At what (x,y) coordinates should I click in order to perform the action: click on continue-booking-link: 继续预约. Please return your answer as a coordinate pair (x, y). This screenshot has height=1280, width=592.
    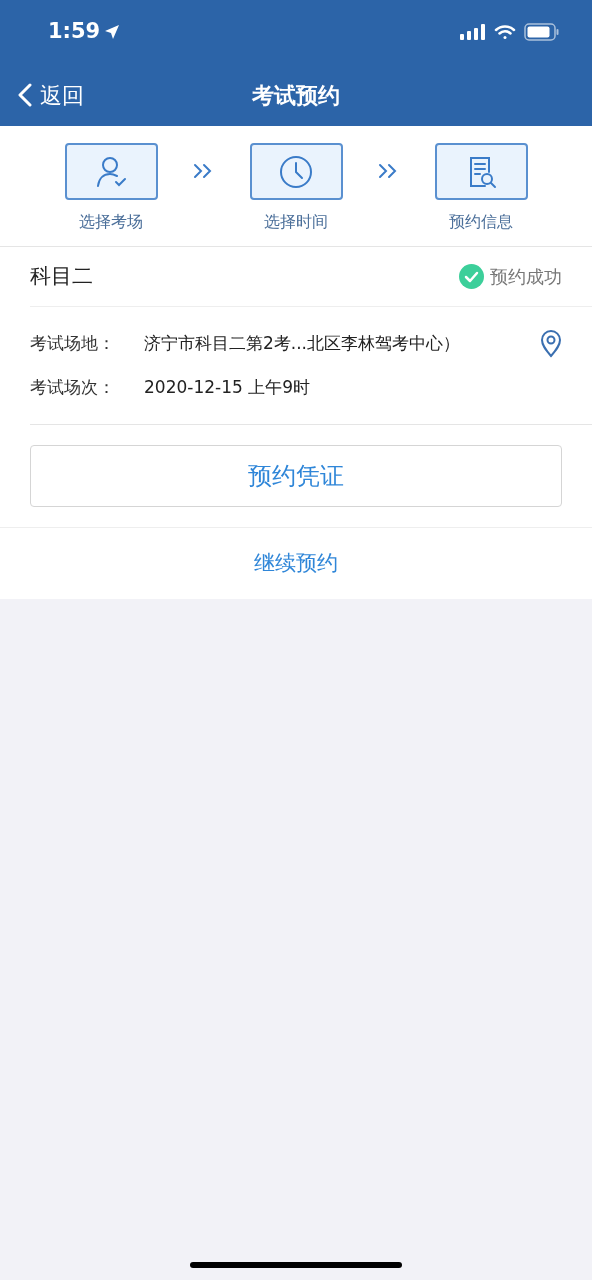
    Looking at the image, I should click on (296, 563).